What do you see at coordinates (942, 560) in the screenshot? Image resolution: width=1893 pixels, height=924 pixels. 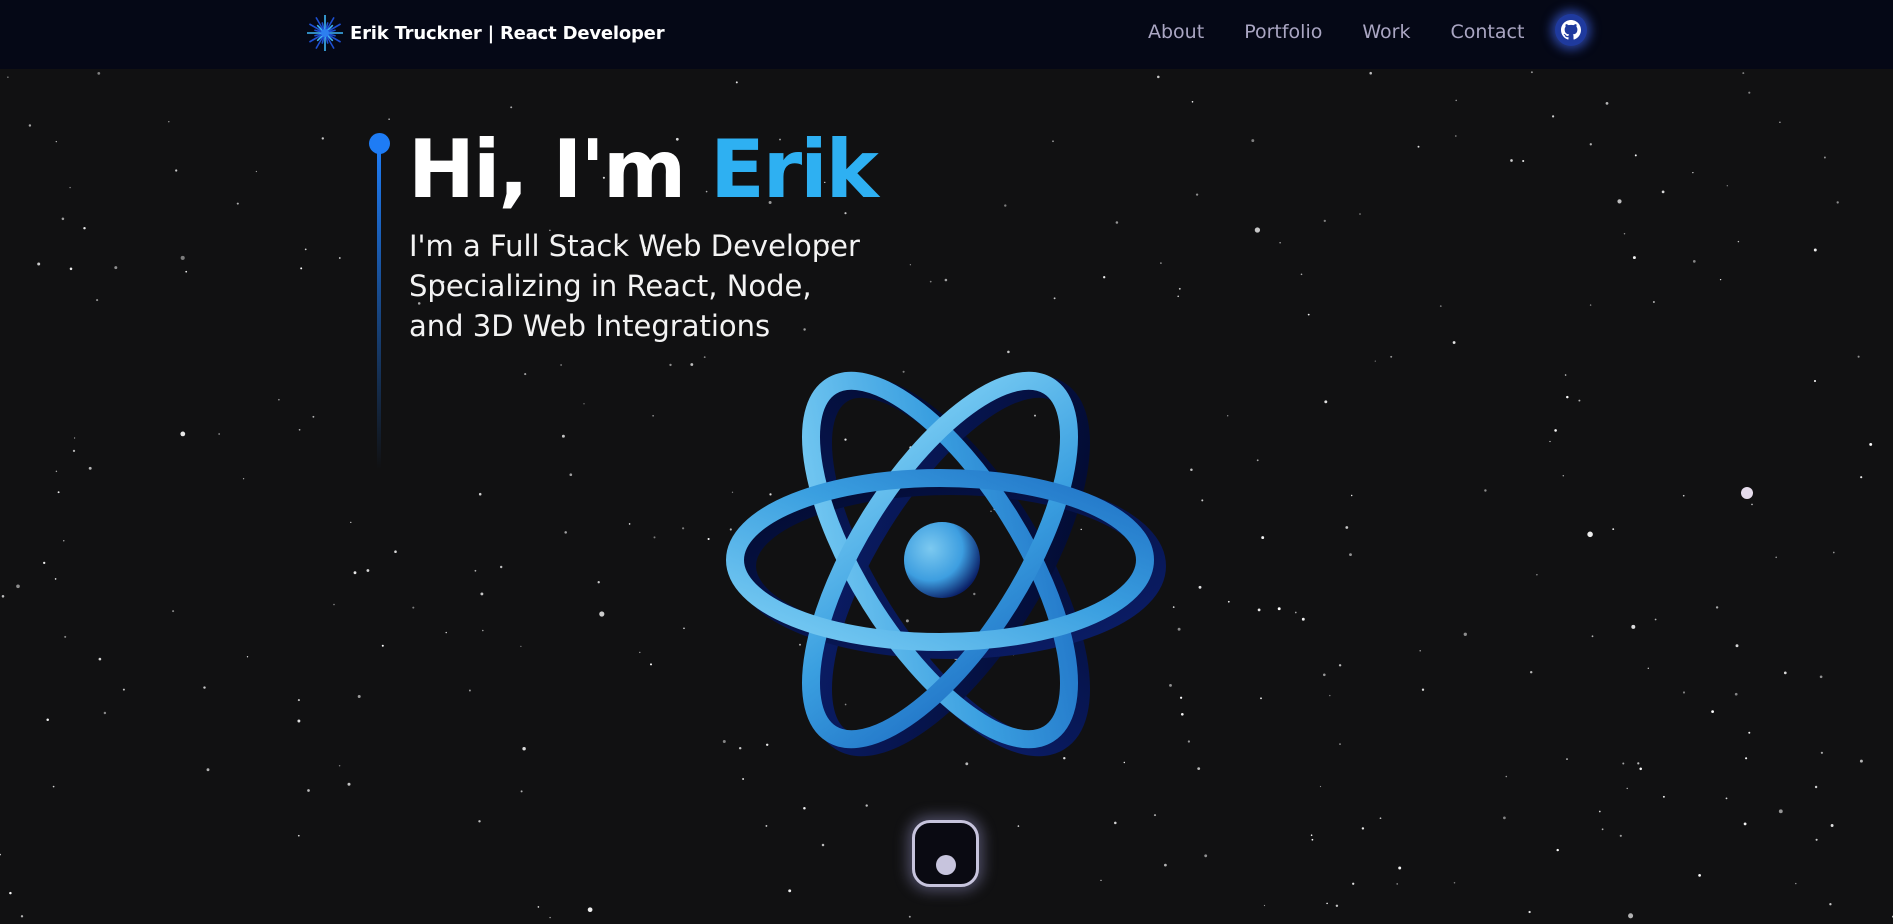 I see `atom-nucleus` at bounding box center [942, 560].